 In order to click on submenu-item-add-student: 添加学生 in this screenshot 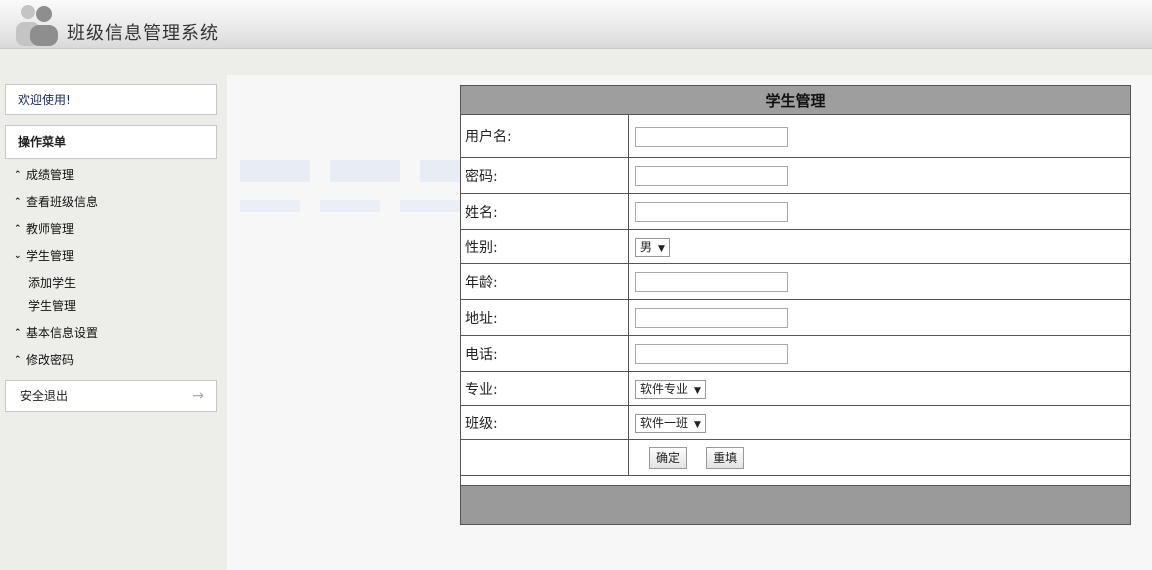, I will do `click(114, 284)`.